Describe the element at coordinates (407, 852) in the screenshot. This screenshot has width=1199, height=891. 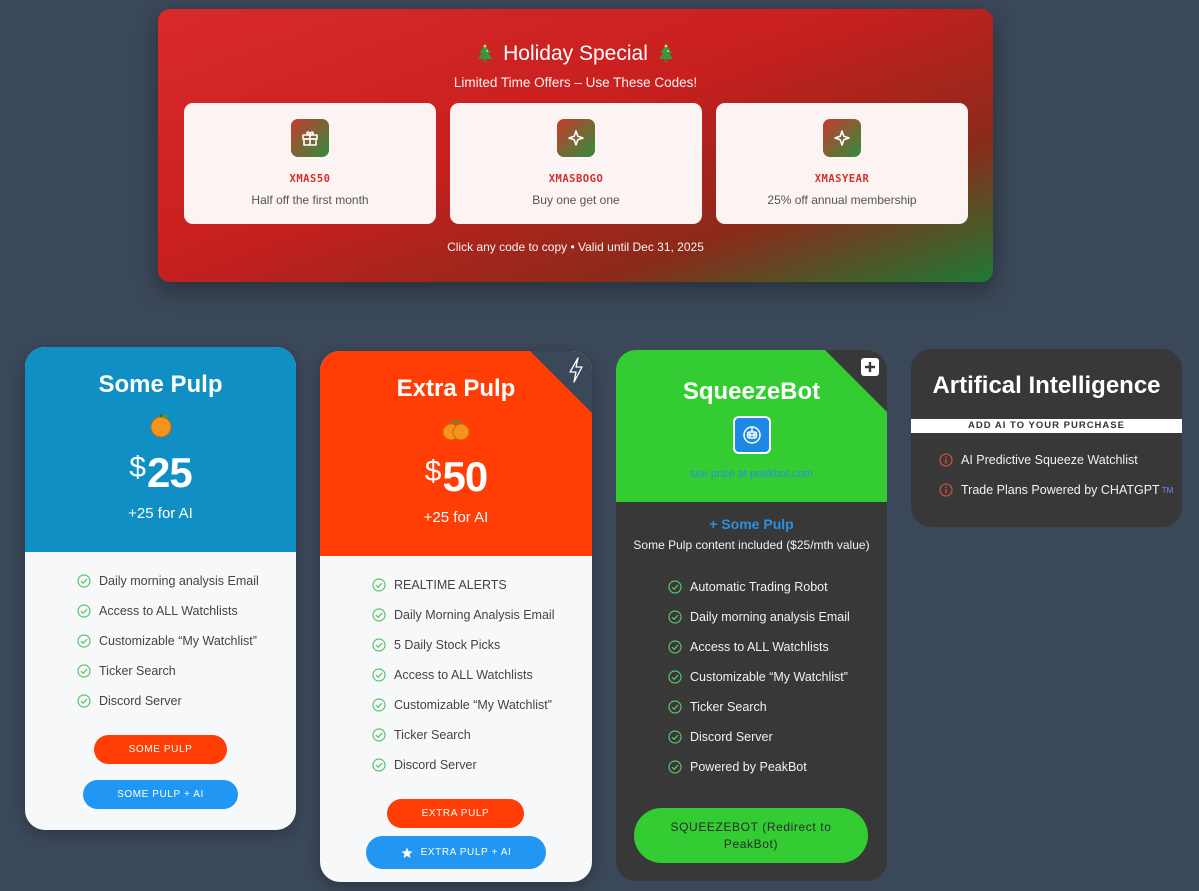
I see `star-icon` at that location.